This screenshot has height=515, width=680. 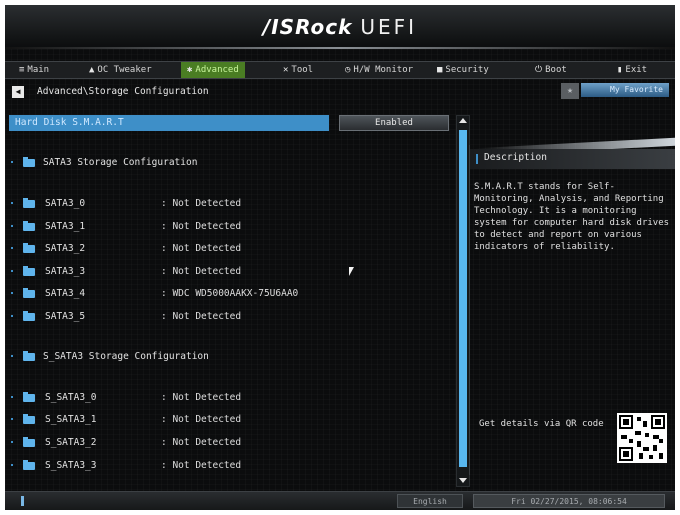 I want to click on port-name: SATA3_3, so click(x=65, y=271).